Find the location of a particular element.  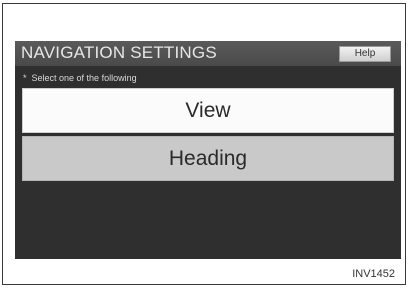

title-bar: NAVIGATION SETTINGS Help is located at coordinates (208, 53).